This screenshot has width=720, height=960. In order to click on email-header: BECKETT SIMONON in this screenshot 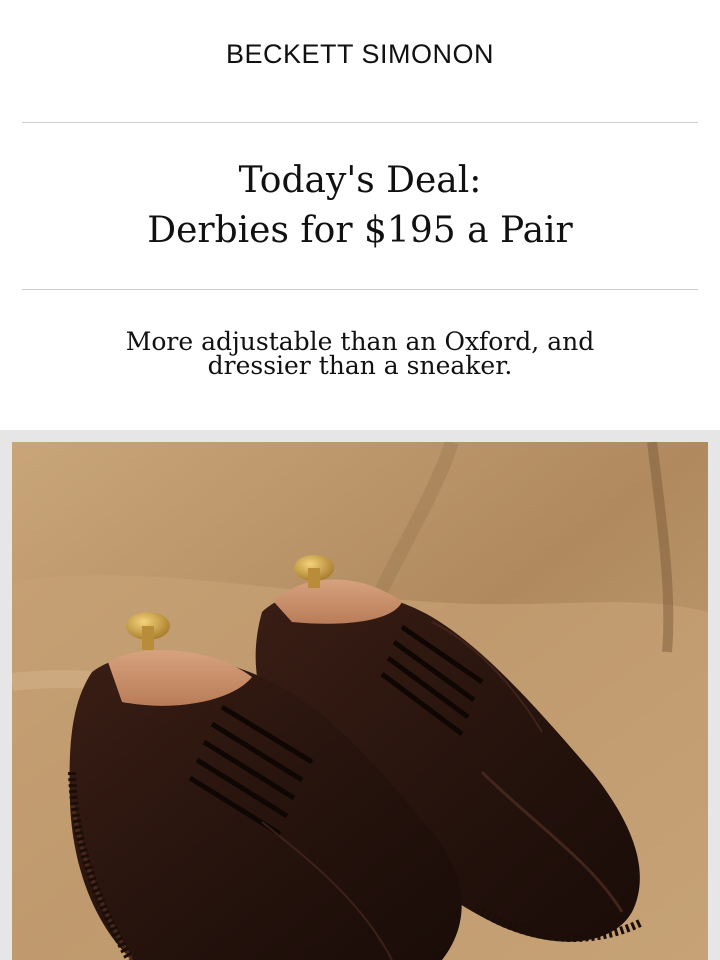, I will do `click(360, 61)`.